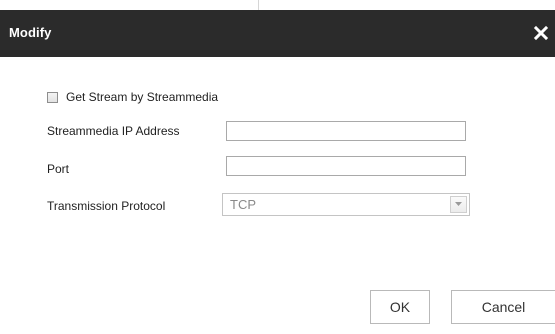 The image size is (555, 334). What do you see at coordinates (277, 33) in the screenshot?
I see `dialog-titlebar: Modify` at bounding box center [277, 33].